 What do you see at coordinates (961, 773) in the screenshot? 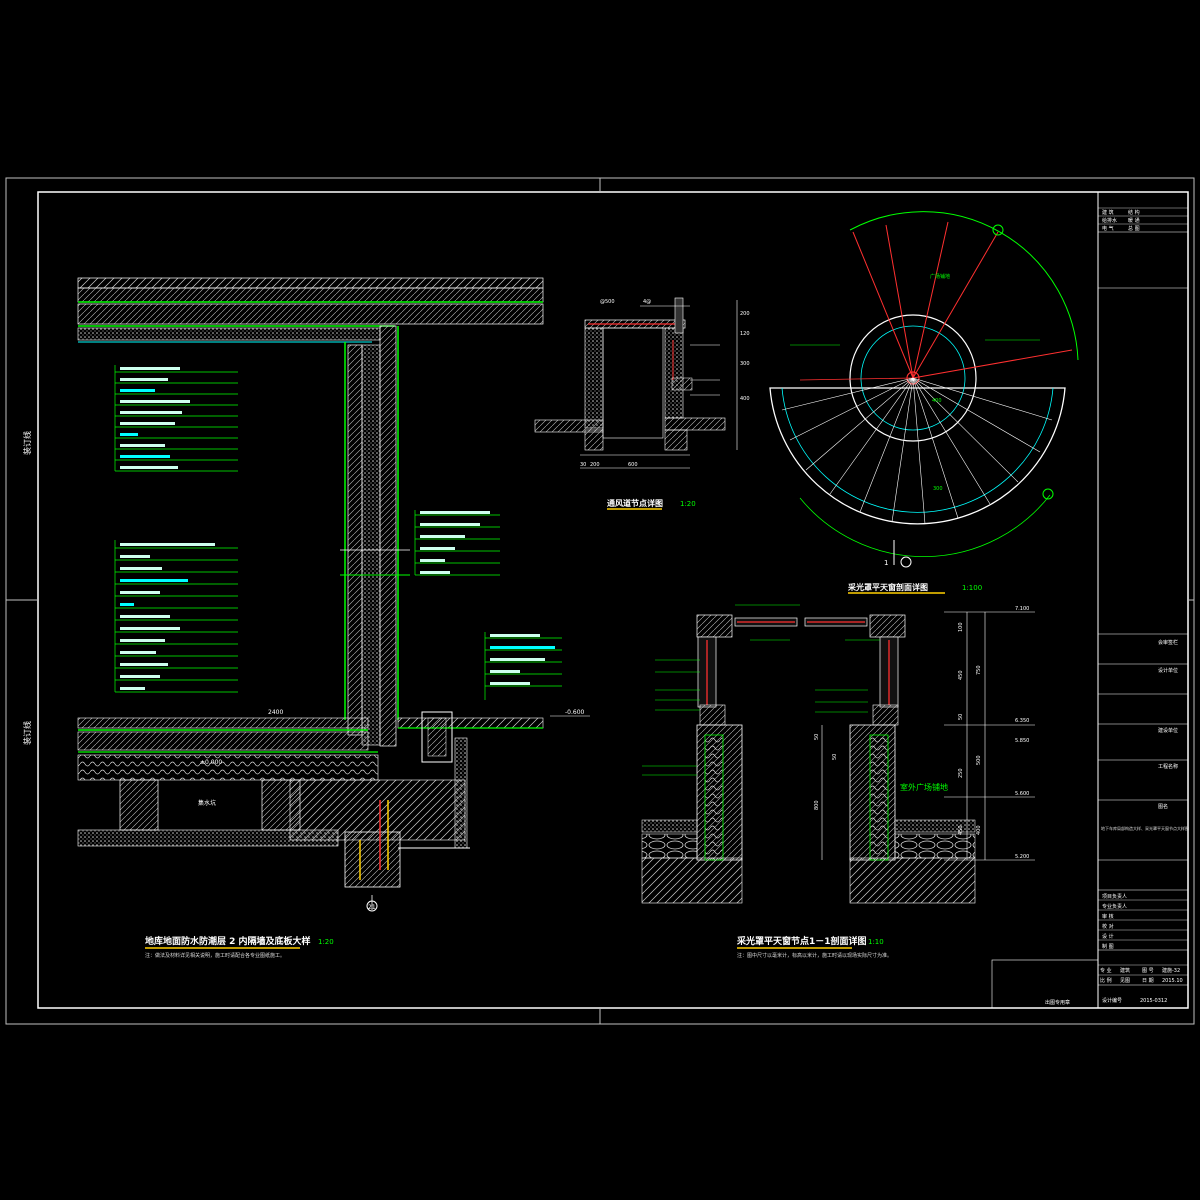
I see `sec-dim-r-6: 250` at bounding box center [961, 773].